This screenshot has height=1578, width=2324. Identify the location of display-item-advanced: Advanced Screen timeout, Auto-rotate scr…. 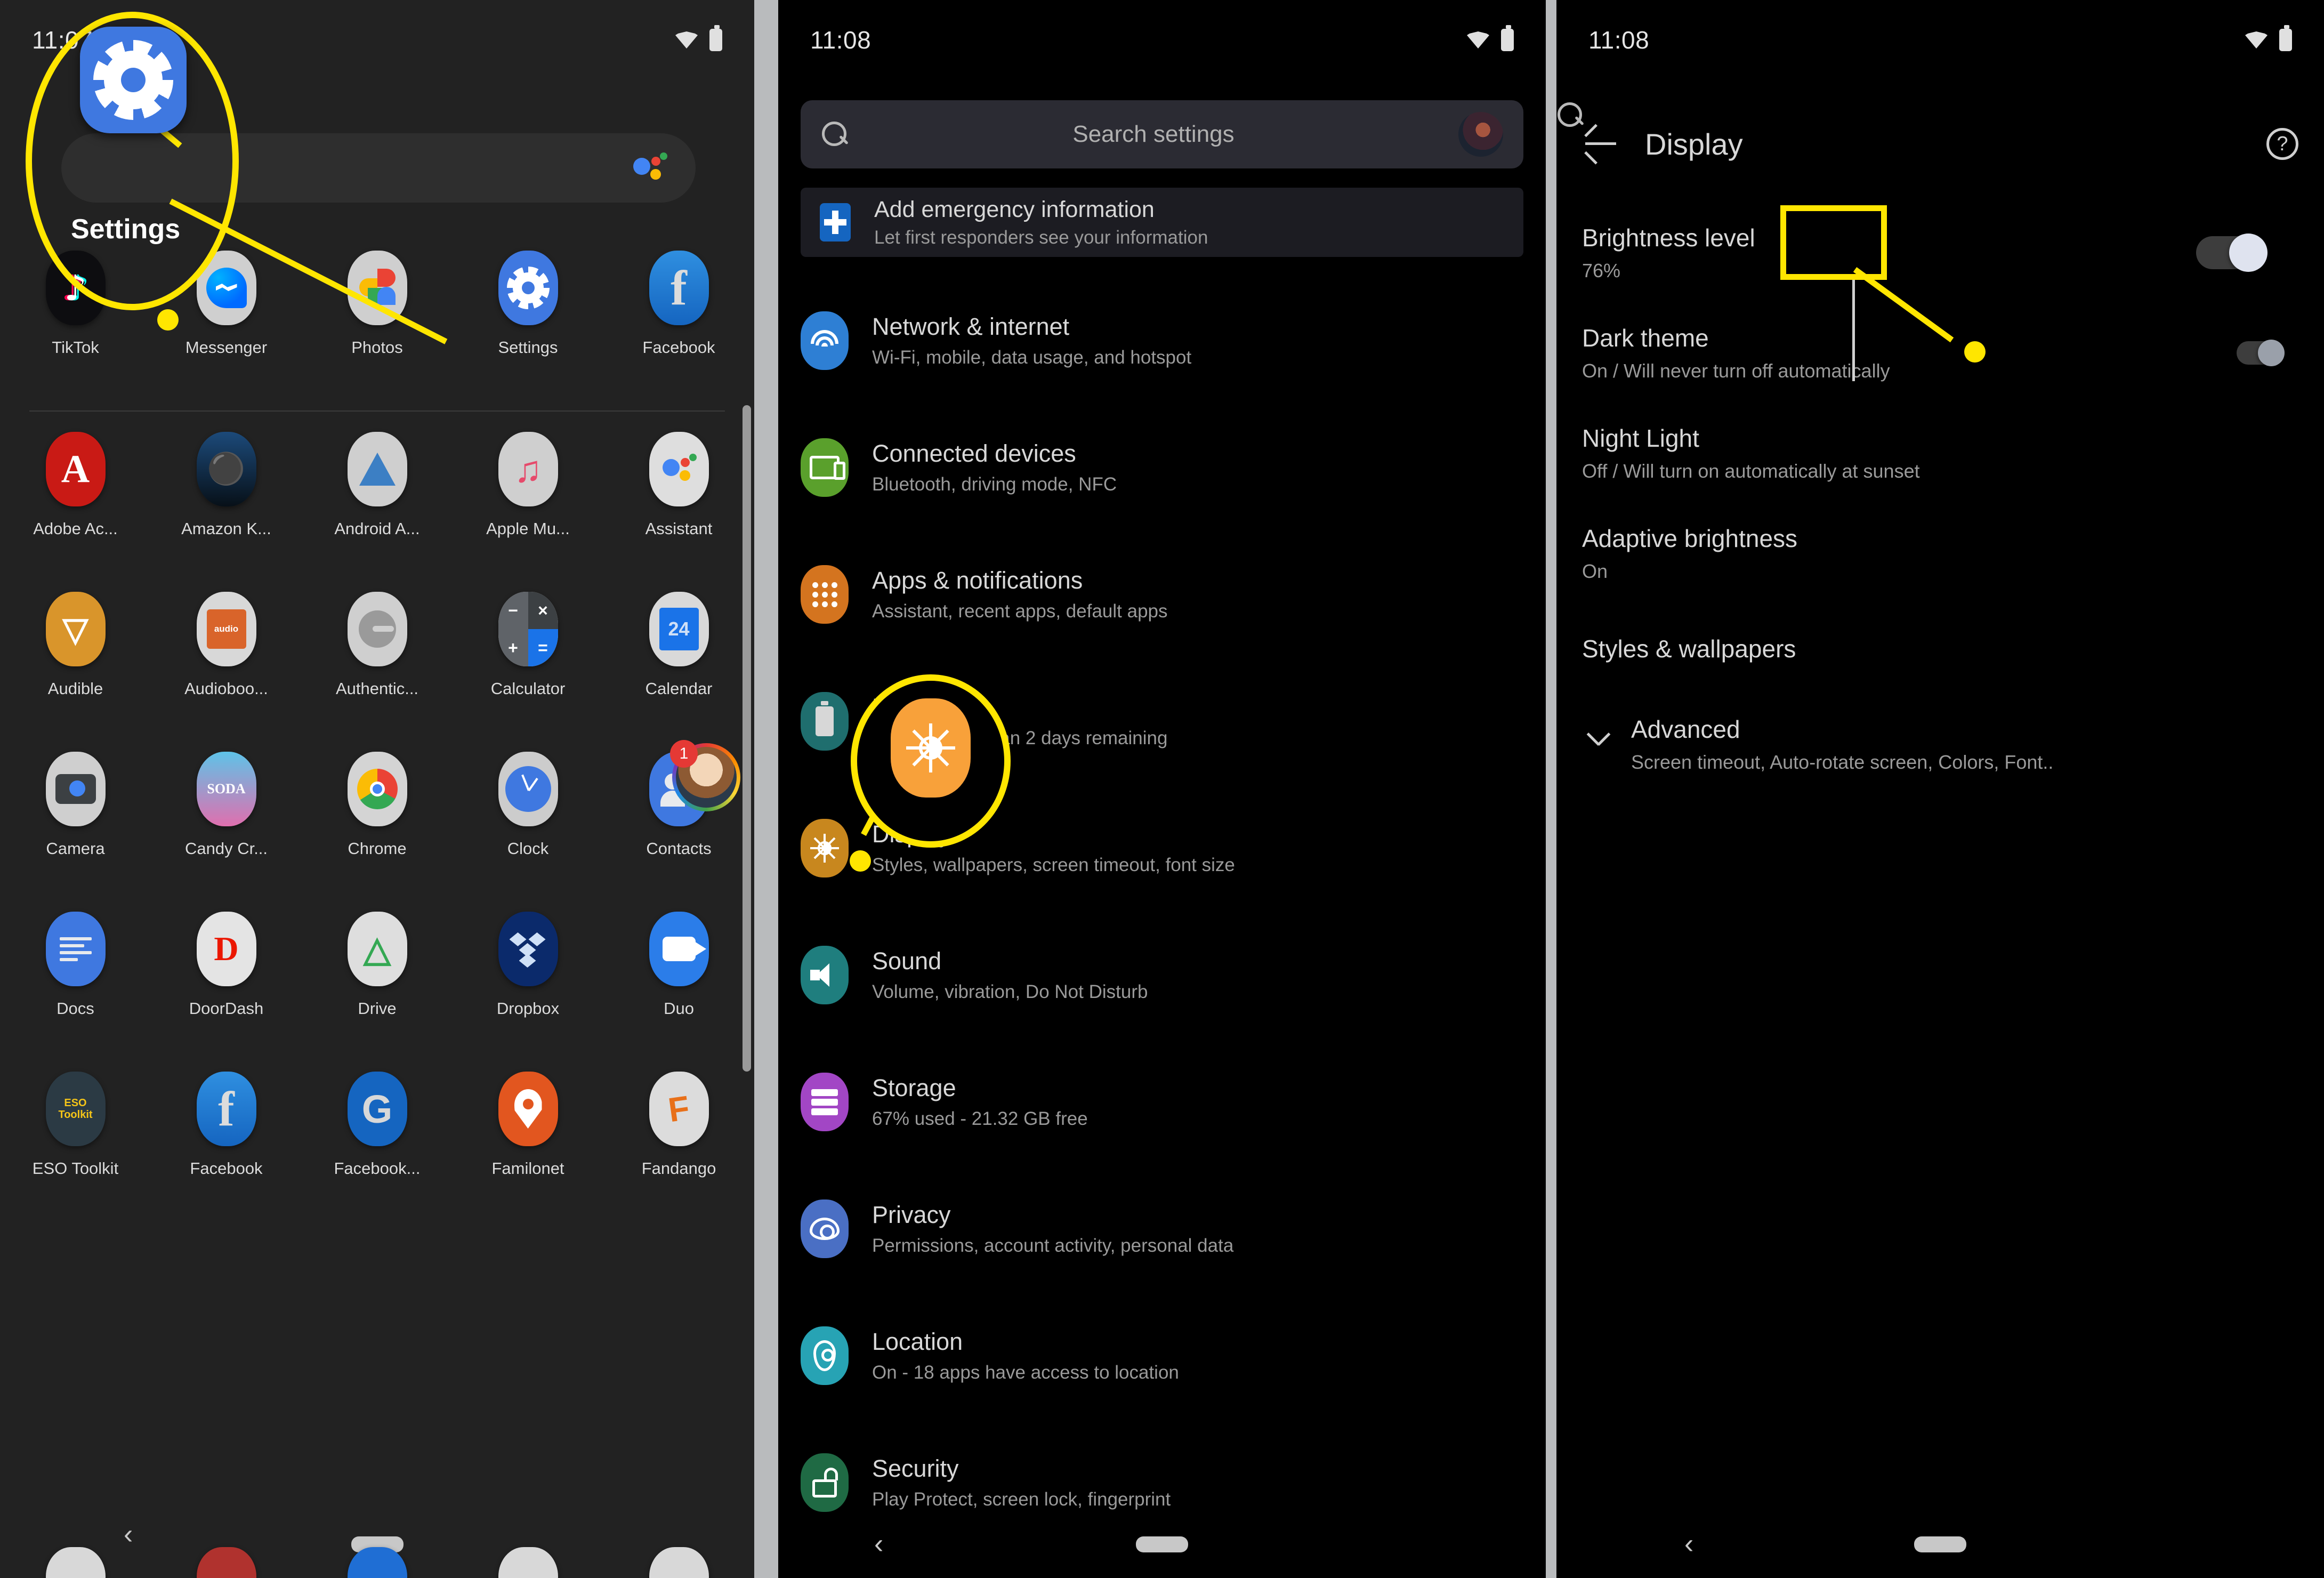
(1940, 744).